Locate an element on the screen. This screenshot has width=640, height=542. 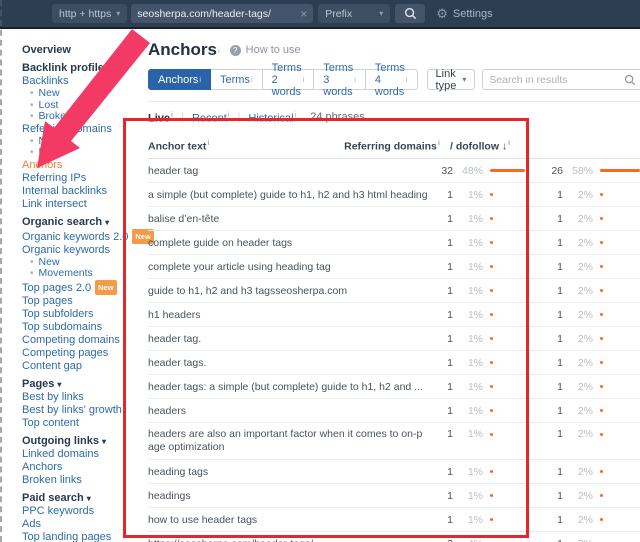
sidebar-item-internal-backlinks: Internal backlinks is located at coordinates (81, 191).